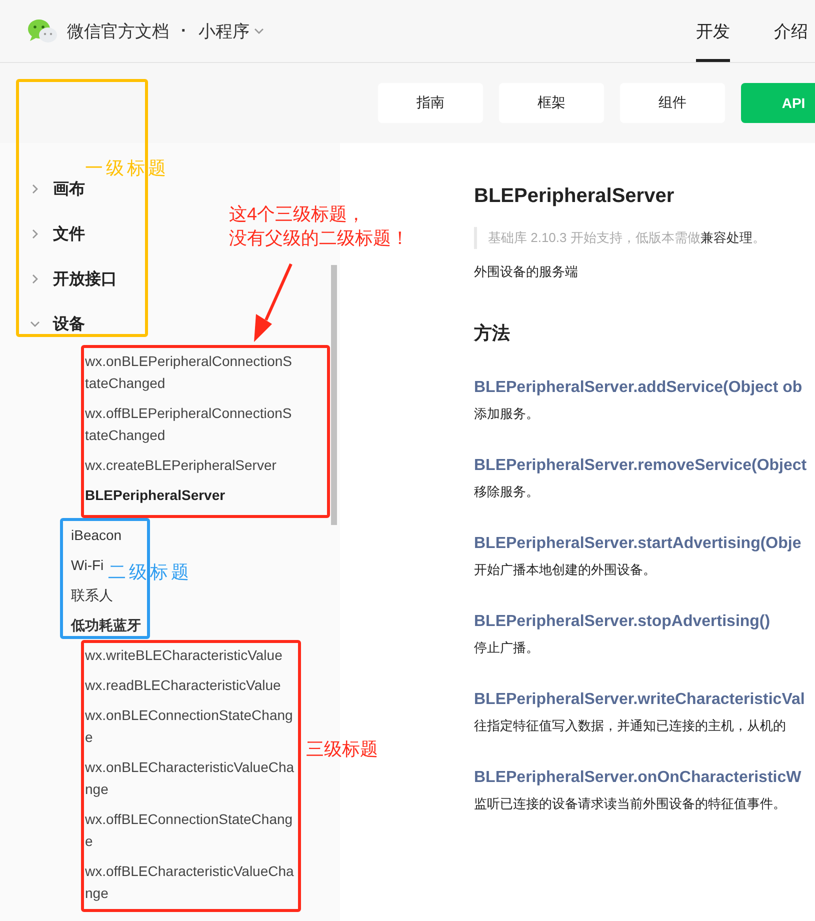  What do you see at coordinates (106, 625) in the screenshot?
I see `sidebar-group-item: 低功耗蓝牙` at bounding box center [106, 625].